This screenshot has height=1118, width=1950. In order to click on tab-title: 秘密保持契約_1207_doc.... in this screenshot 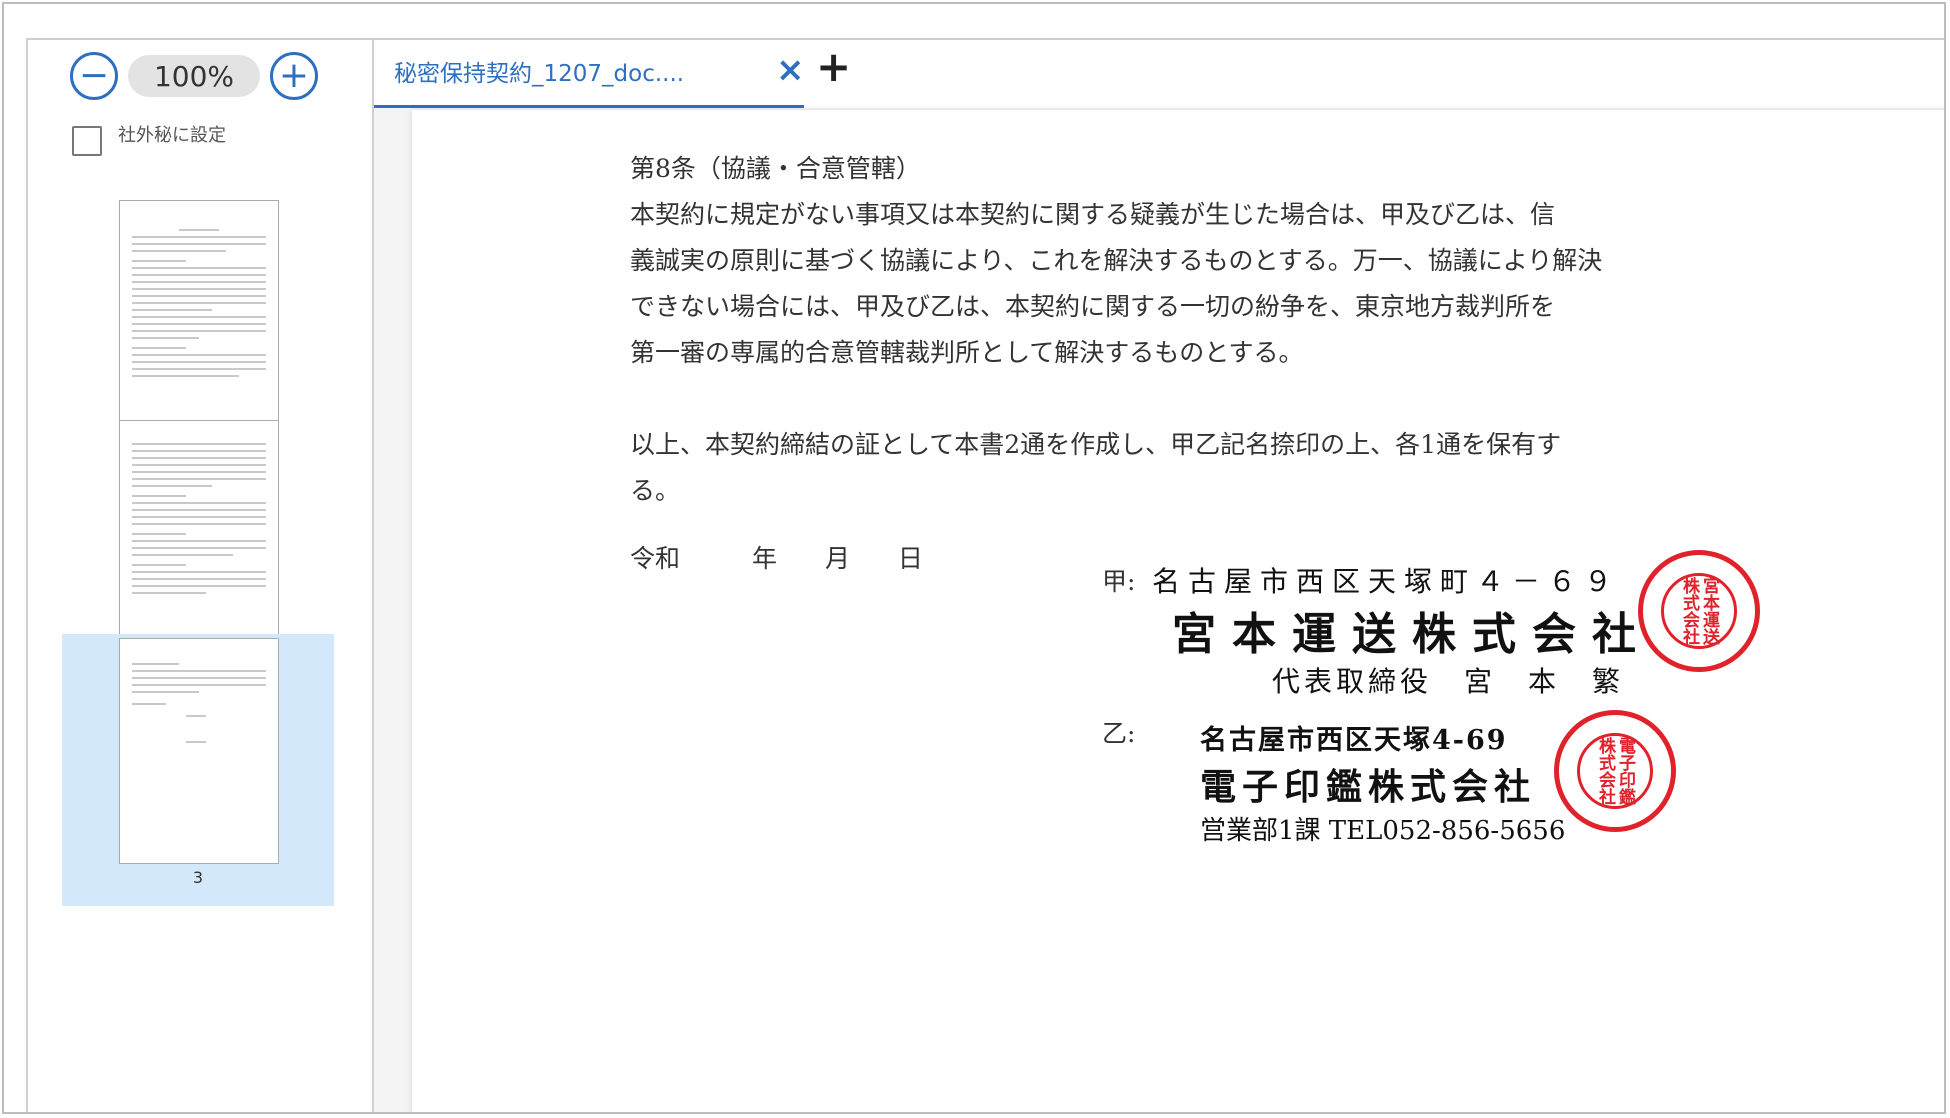, I will do `click(539, 74)`.